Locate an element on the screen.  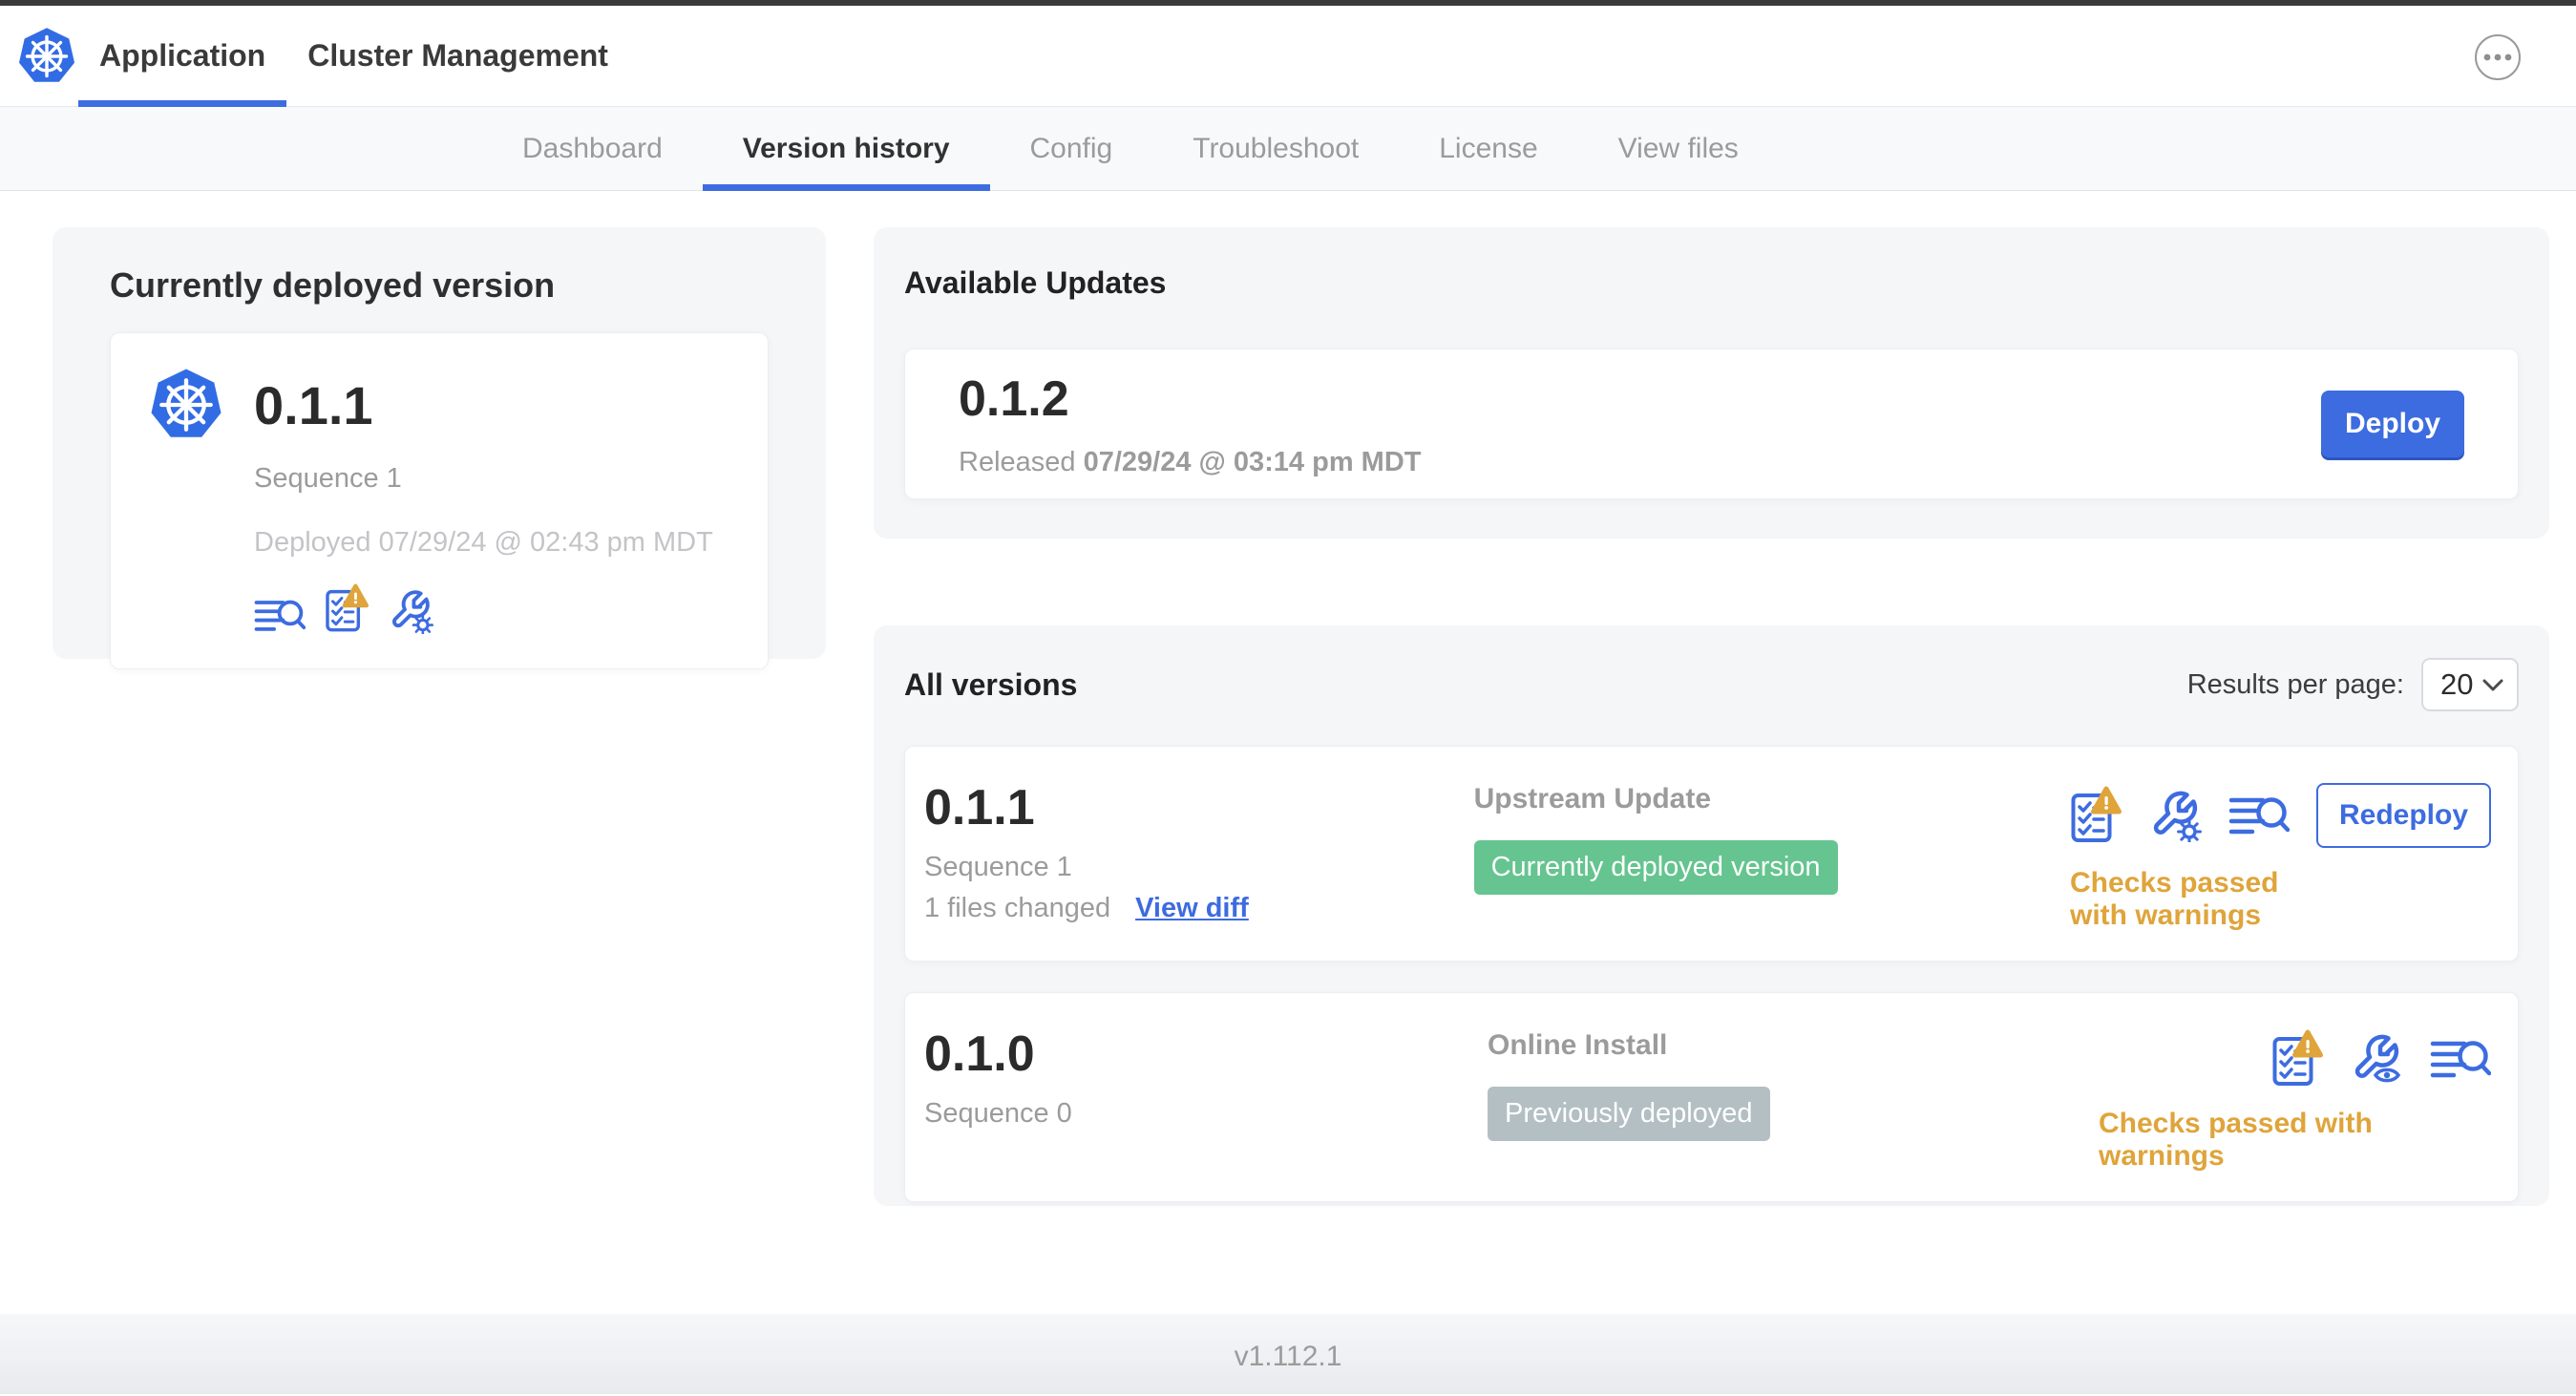
version-number: 0.1.1 is located at coordinates (979, 807).